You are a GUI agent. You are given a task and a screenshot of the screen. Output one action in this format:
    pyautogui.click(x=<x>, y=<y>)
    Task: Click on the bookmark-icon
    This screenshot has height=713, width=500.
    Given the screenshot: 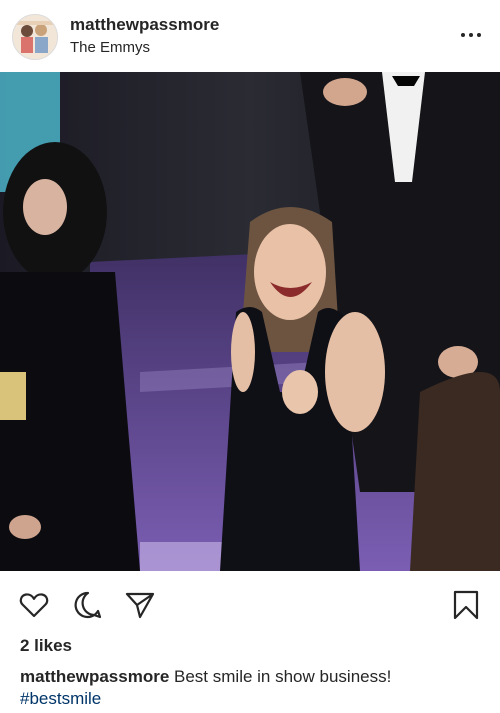 What is the action you would take?
    pyautogui.click(x=466, y=605)
    